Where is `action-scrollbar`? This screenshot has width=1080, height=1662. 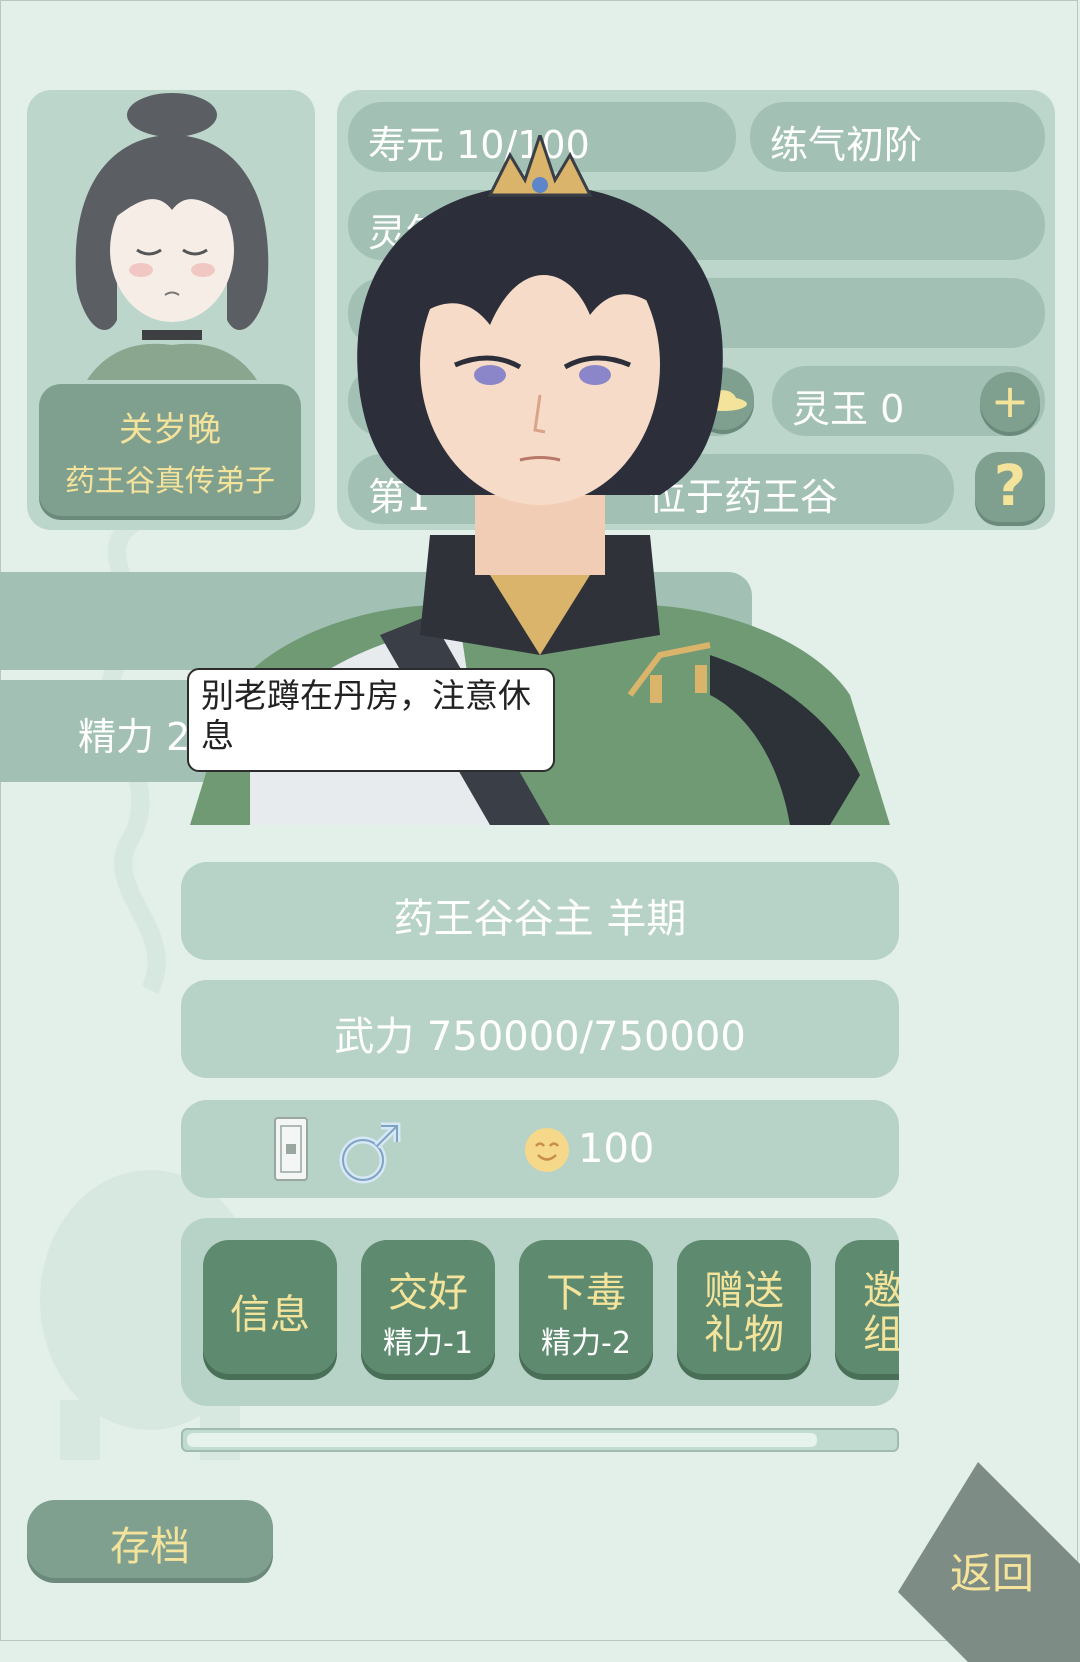 action-scrollbar is located at coordinates (540, 1440).